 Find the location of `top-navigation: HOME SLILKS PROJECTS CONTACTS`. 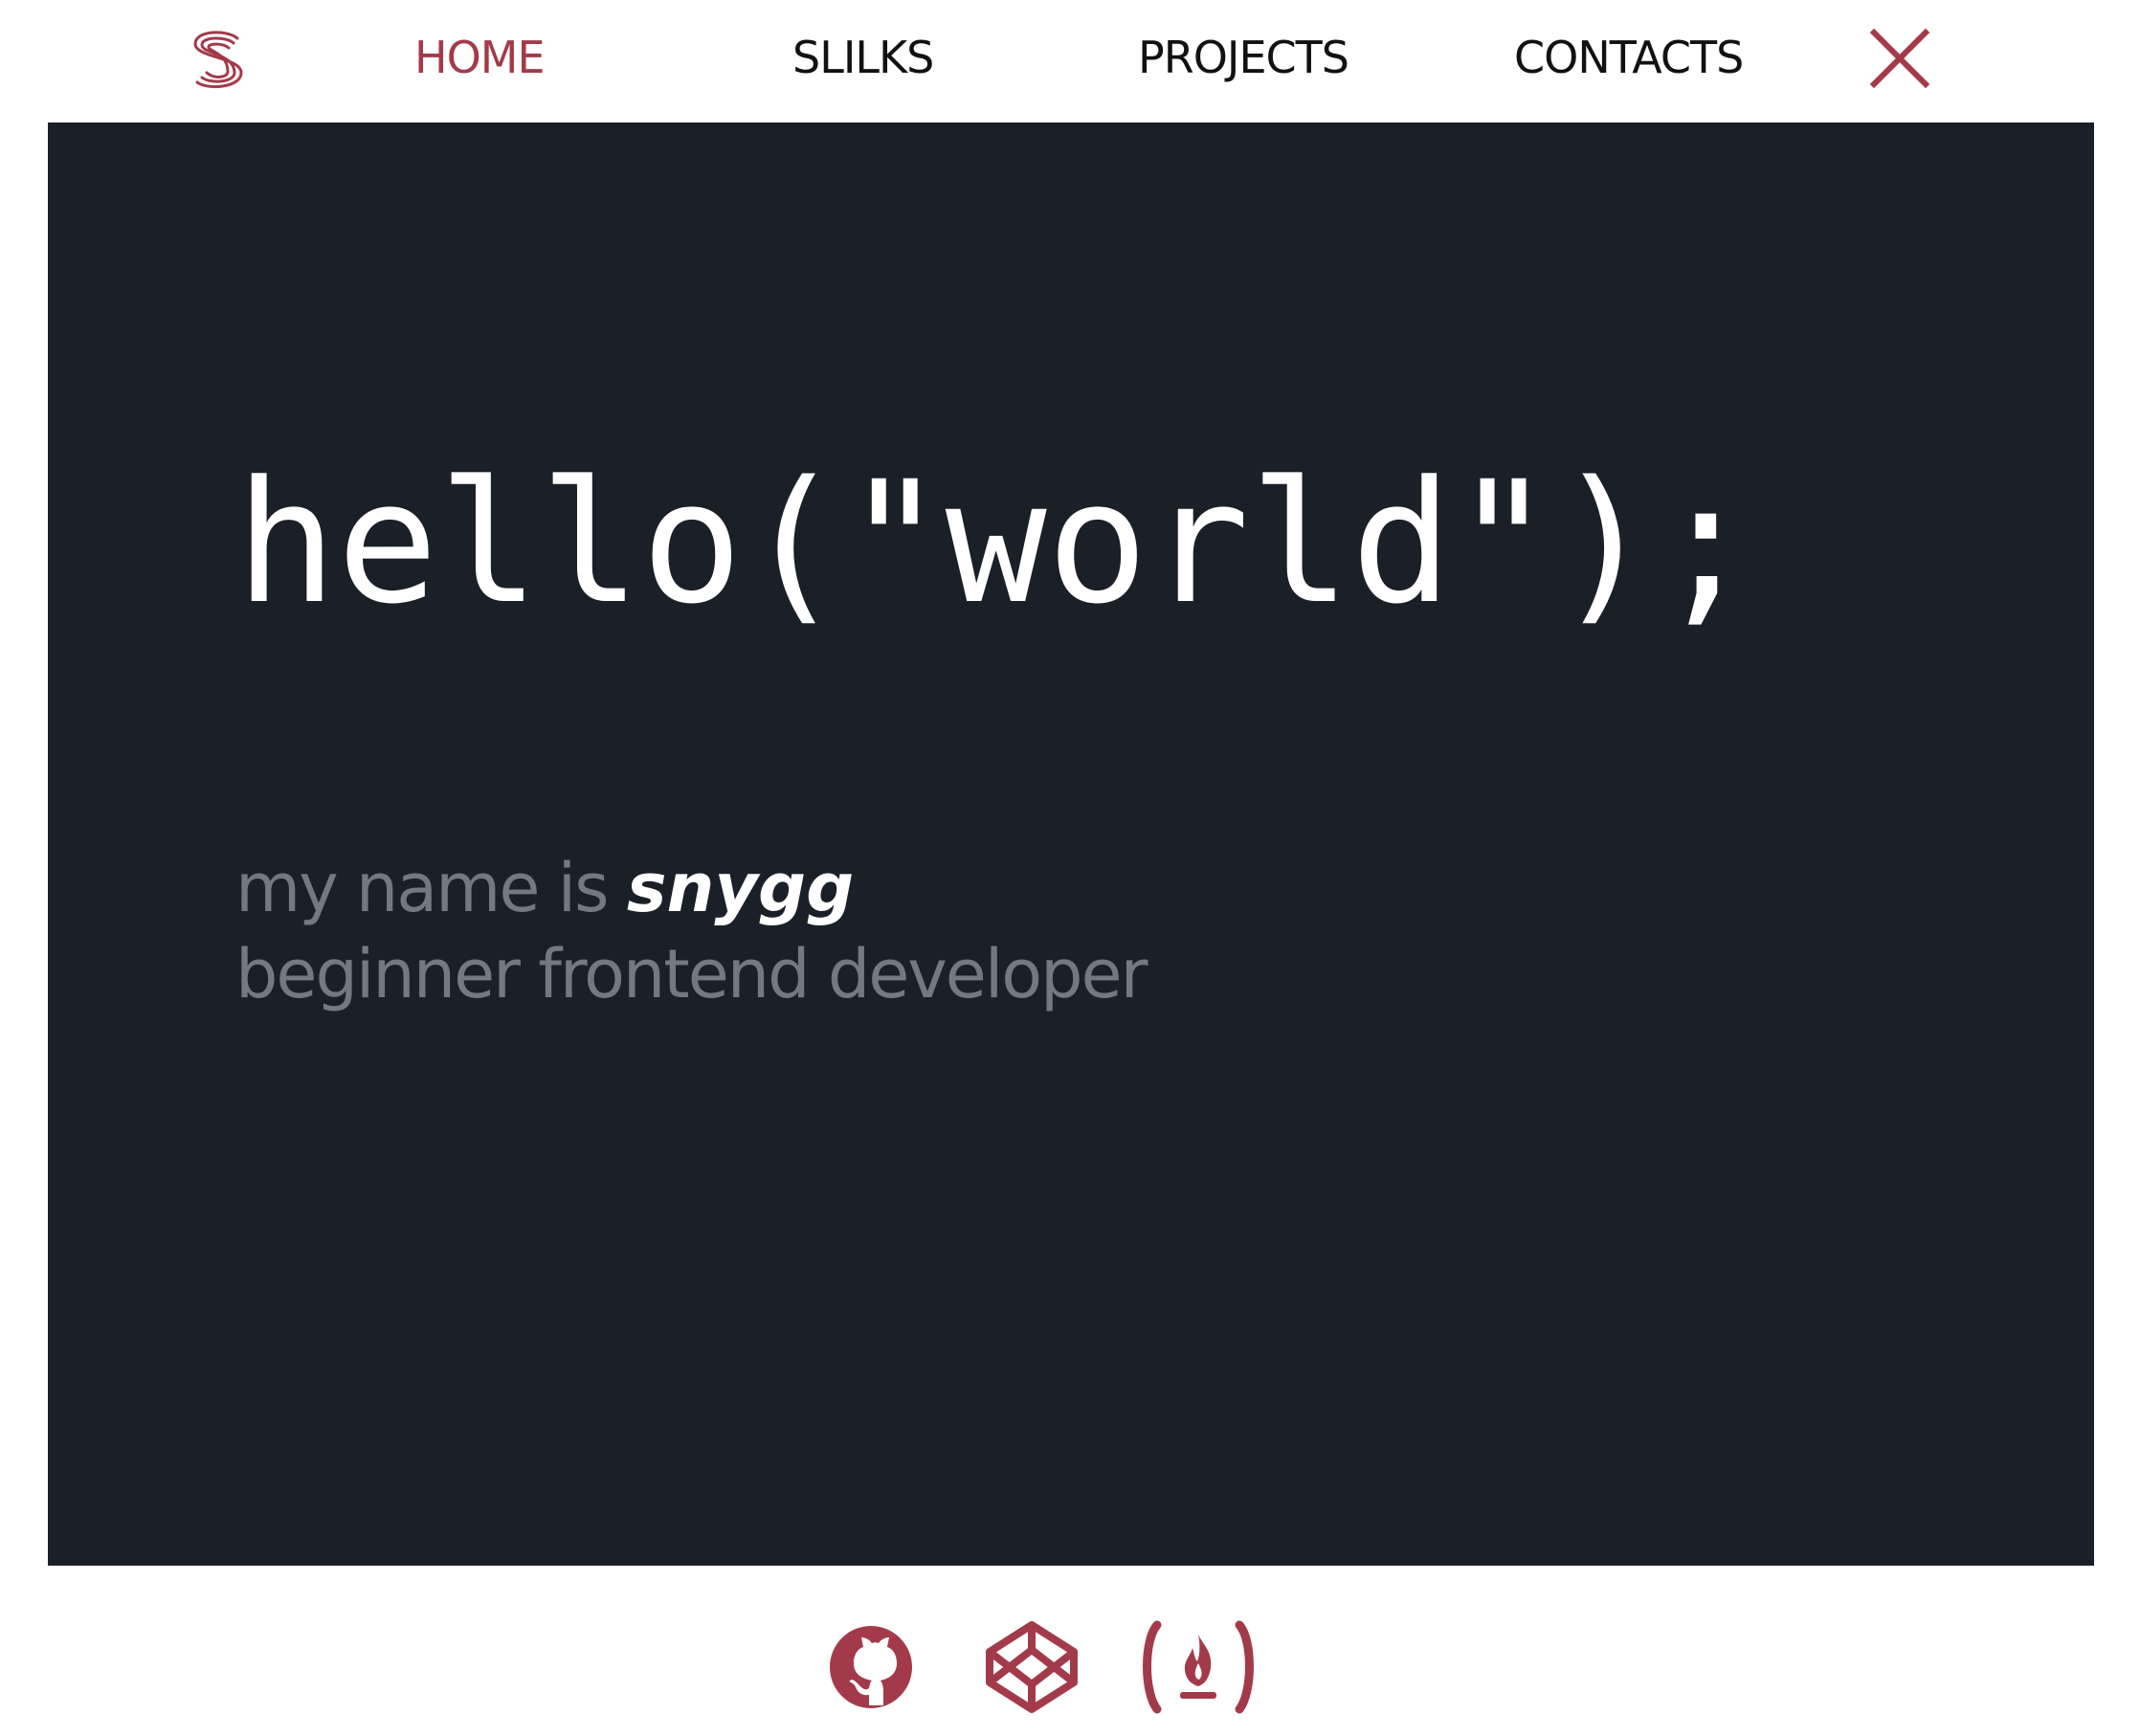

top-navigation: HOME SLILKS PROJECTS CONTACTS is located at coordinates (1070, 61).